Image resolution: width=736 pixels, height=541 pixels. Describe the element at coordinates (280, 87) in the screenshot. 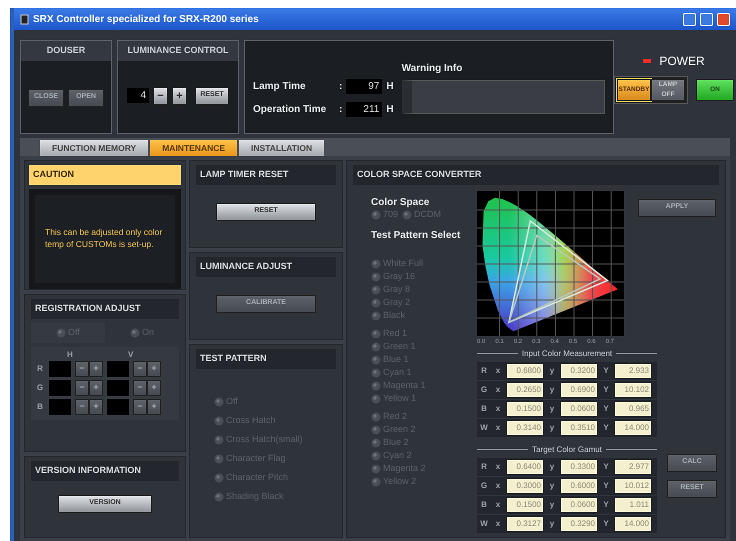

I see `info-label: Lamp Time` at that location.